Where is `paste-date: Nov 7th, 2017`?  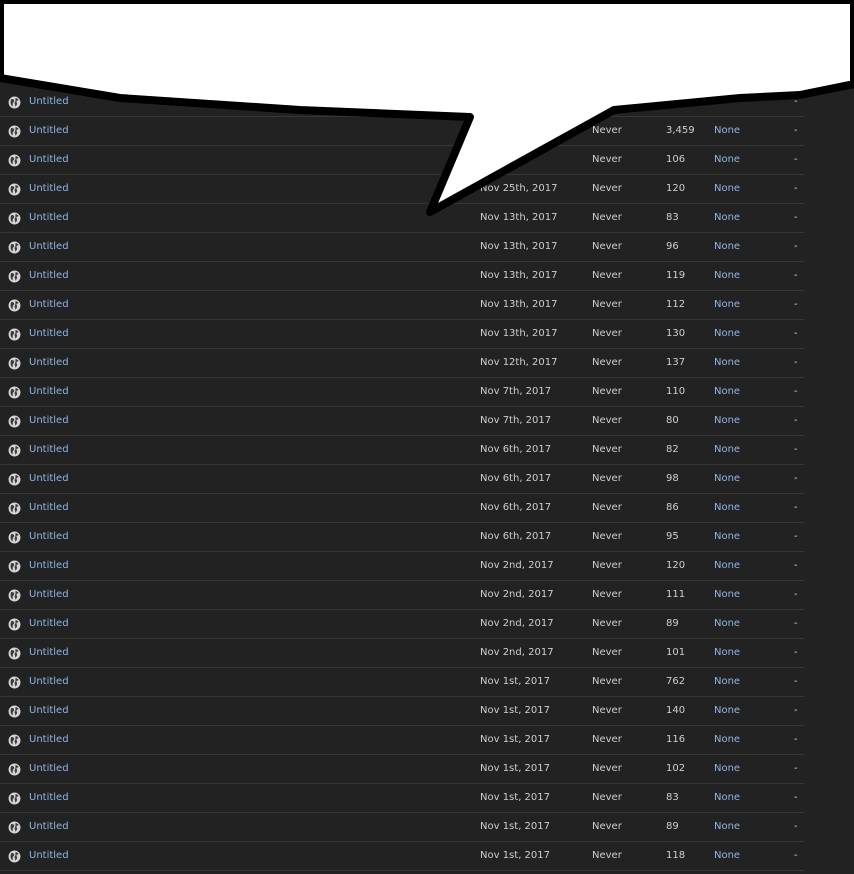
paste-date: Nov 7th, 2017 is located at coordinates (516, 391).